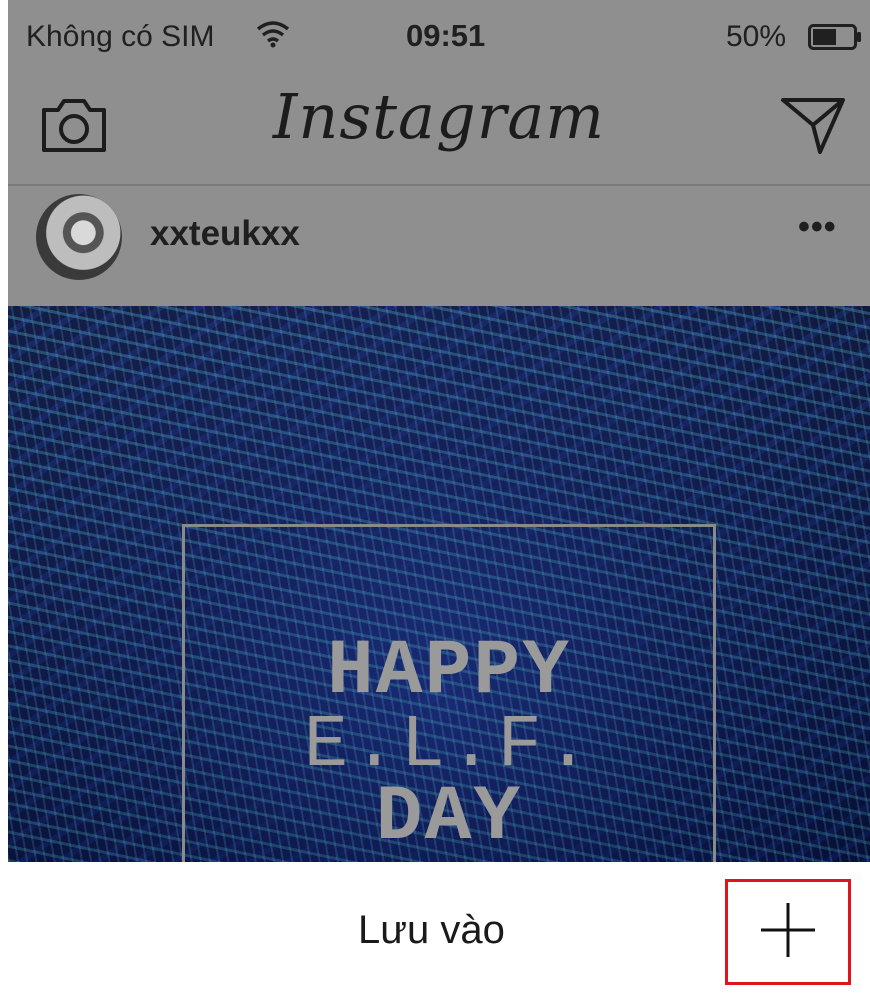 Image resolution: width=870 pixels, height=999 pixels. I want to click on status-bar: Không có SIM 09:51 50%, so click(439, 39).